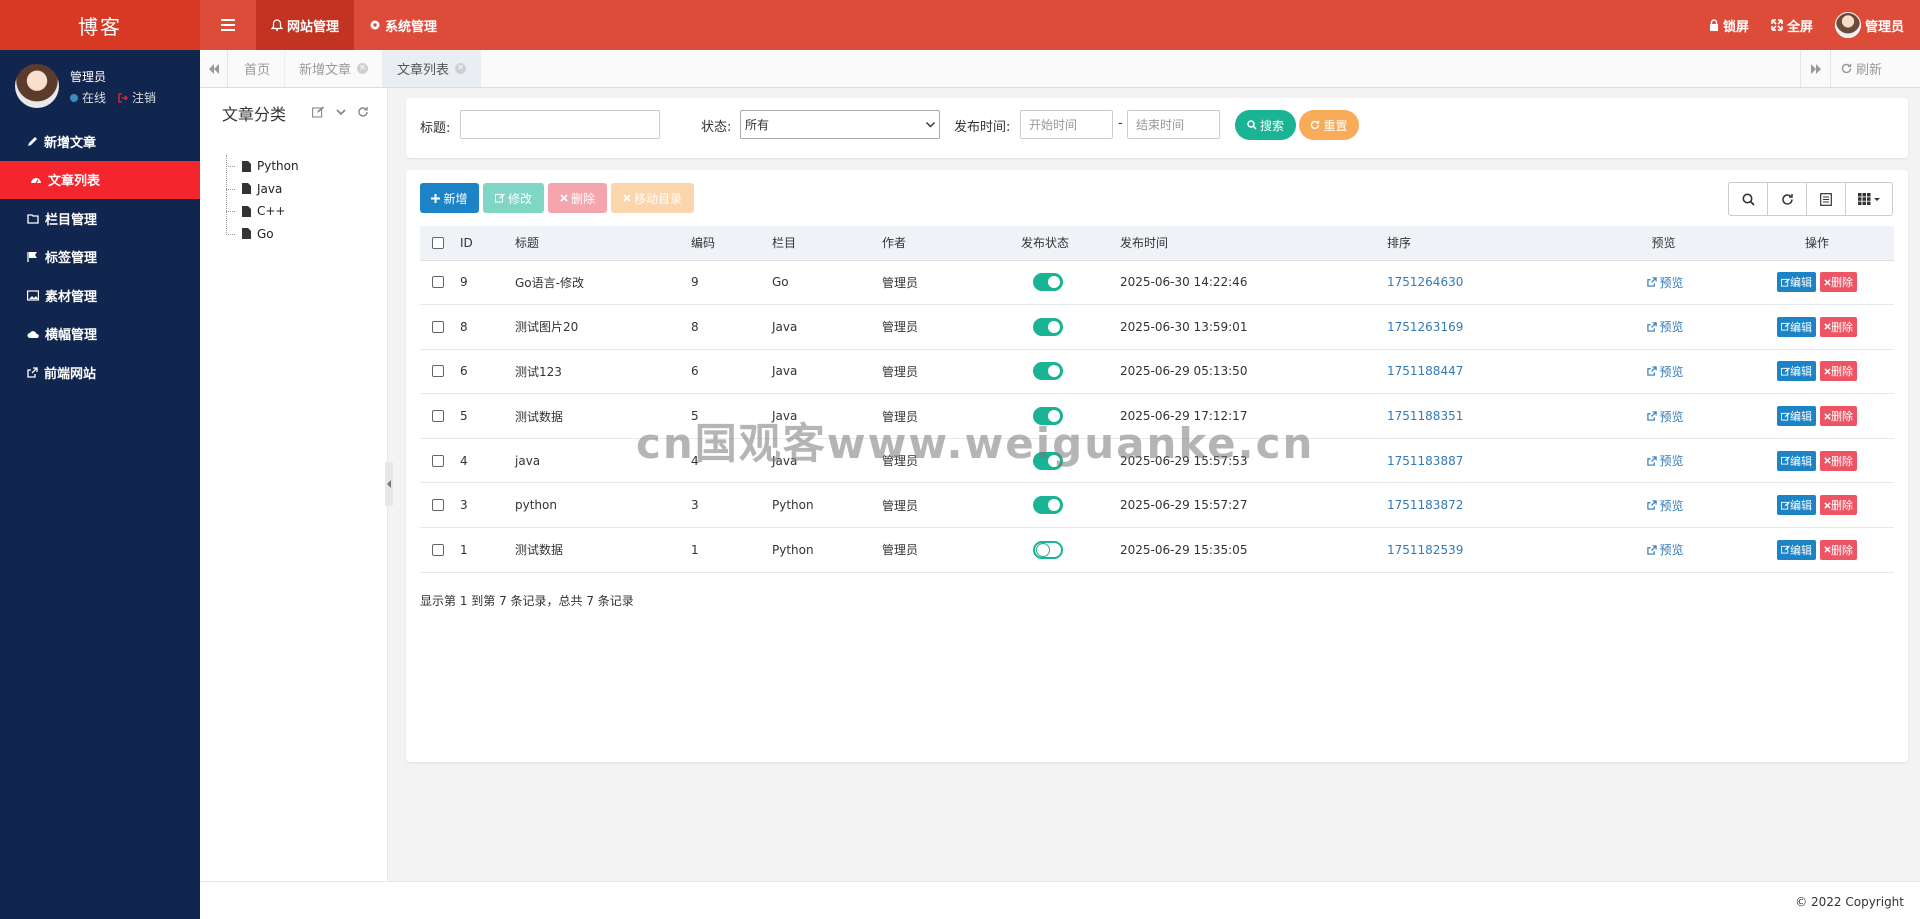 The image size is (1920, 919). Describe the element at coordinates (214, 68) in the screenshot. I see `tabs-scroll-left` at that location.